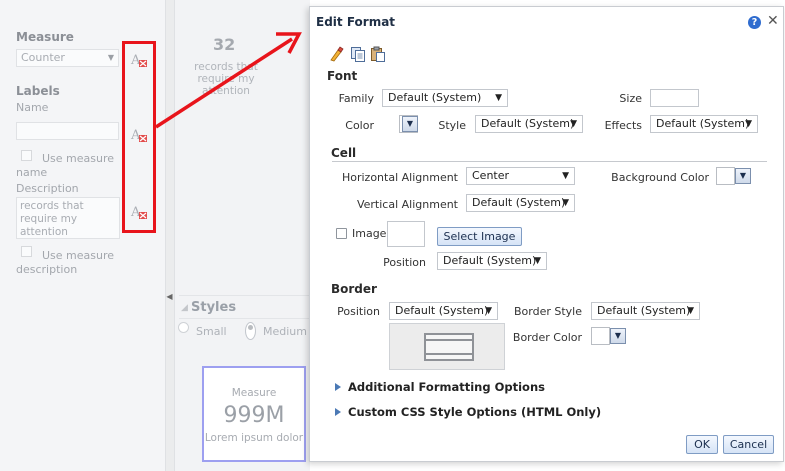  Describe the element at coordinates (43, 57) in the screenshot. I see `measure-select-value: Counter` at that location.